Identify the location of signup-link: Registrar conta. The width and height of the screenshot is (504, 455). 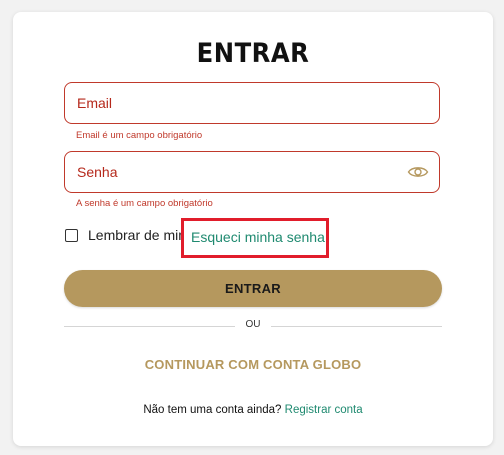
(324, 410).